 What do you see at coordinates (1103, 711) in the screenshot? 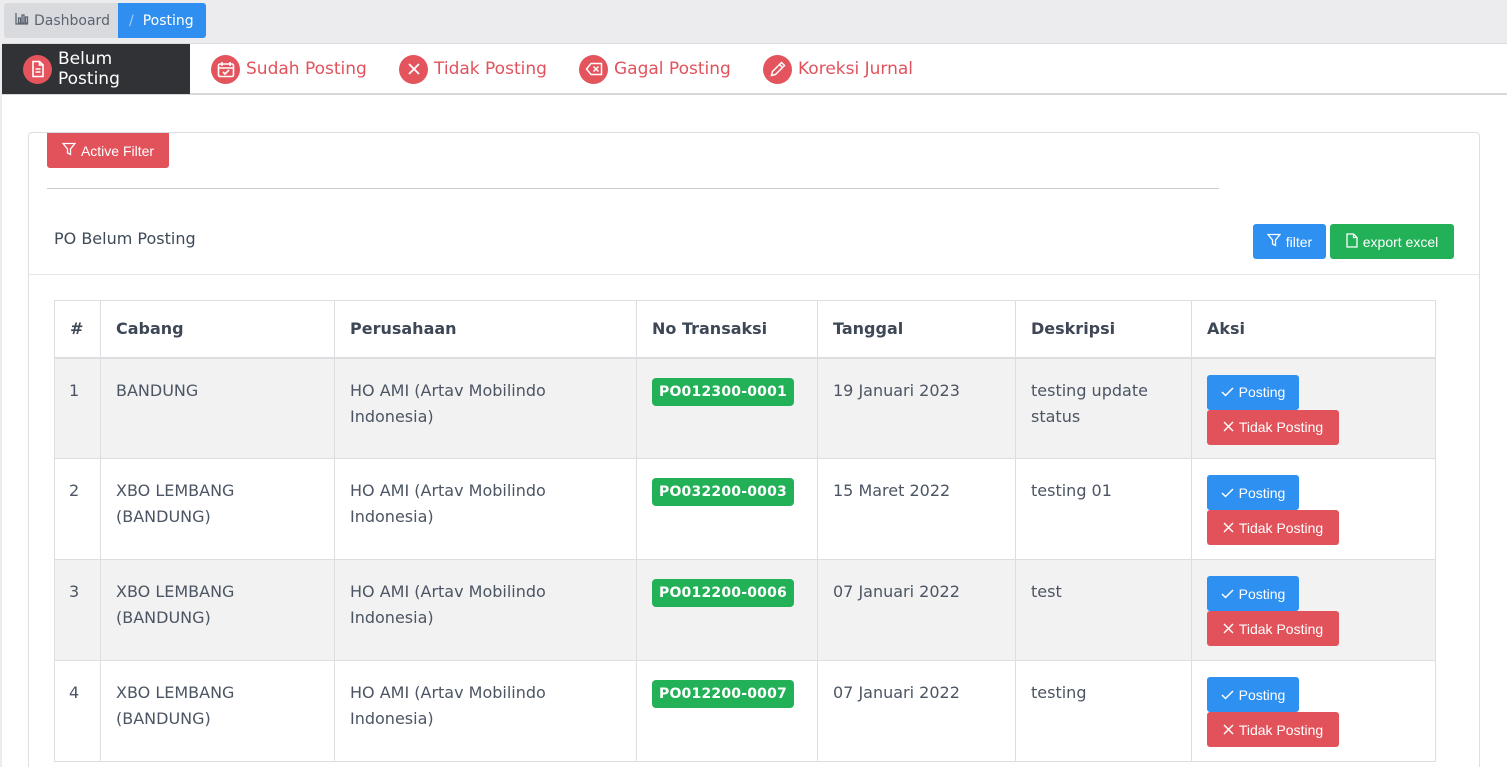
I see `cell-deskripsi: testing` at bounding box center [1103, 711].